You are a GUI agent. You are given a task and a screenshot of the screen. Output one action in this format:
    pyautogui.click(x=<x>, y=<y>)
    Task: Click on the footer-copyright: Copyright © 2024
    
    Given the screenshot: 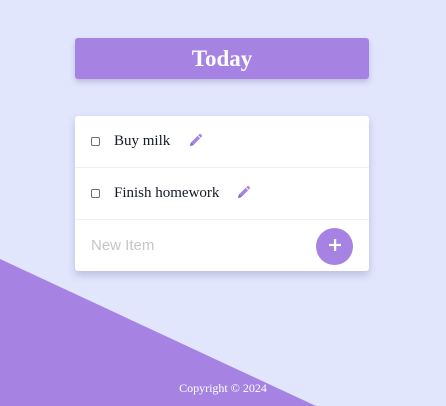 What is the action you would take?
    pyautogui.click(x=223, y=388)
    